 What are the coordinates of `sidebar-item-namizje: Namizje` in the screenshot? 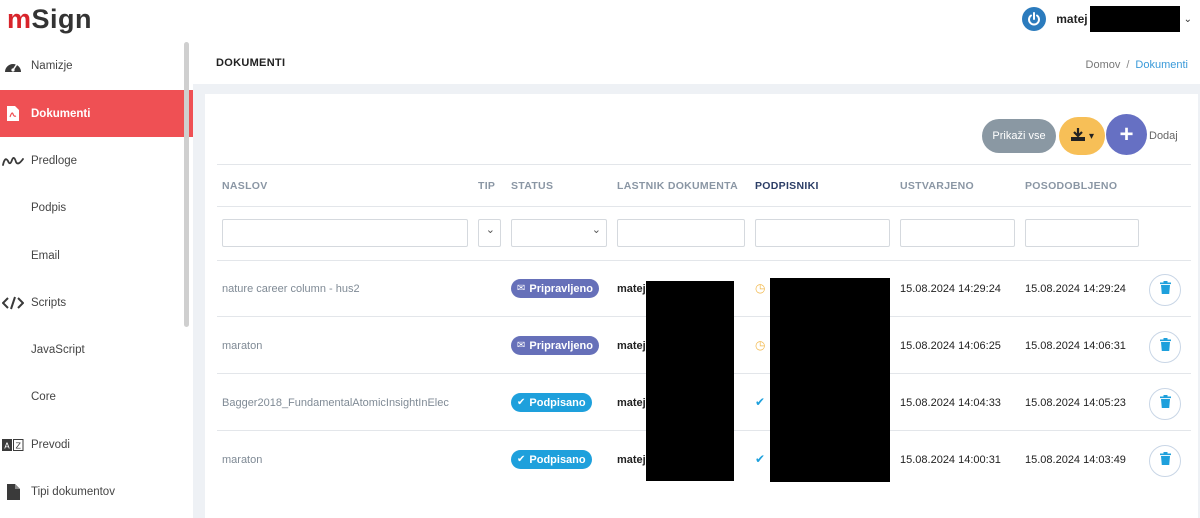 It's located at (96, 65).